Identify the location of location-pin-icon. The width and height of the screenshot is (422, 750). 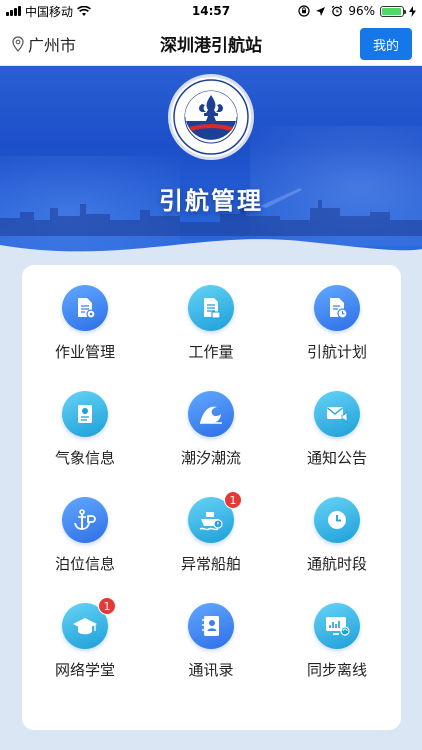
(18, 44).